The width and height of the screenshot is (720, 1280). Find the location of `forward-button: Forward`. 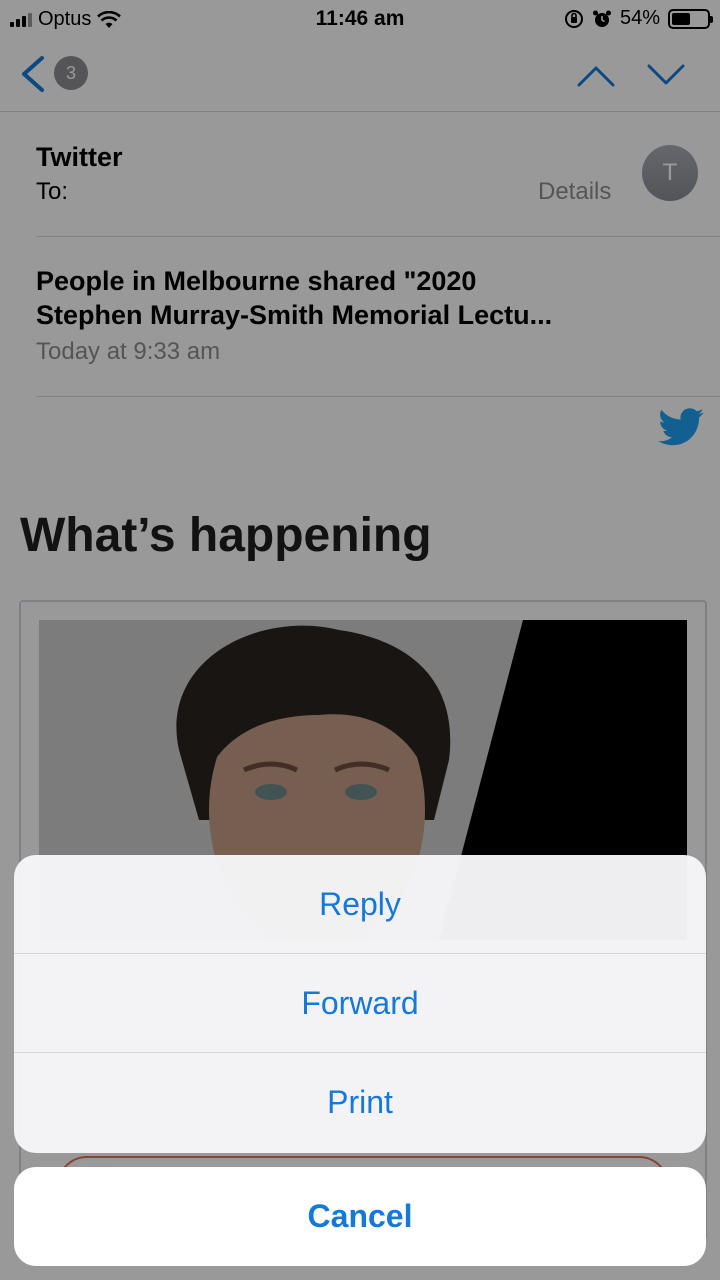

forward-button: Forward is located at coordinates (360, 1003).